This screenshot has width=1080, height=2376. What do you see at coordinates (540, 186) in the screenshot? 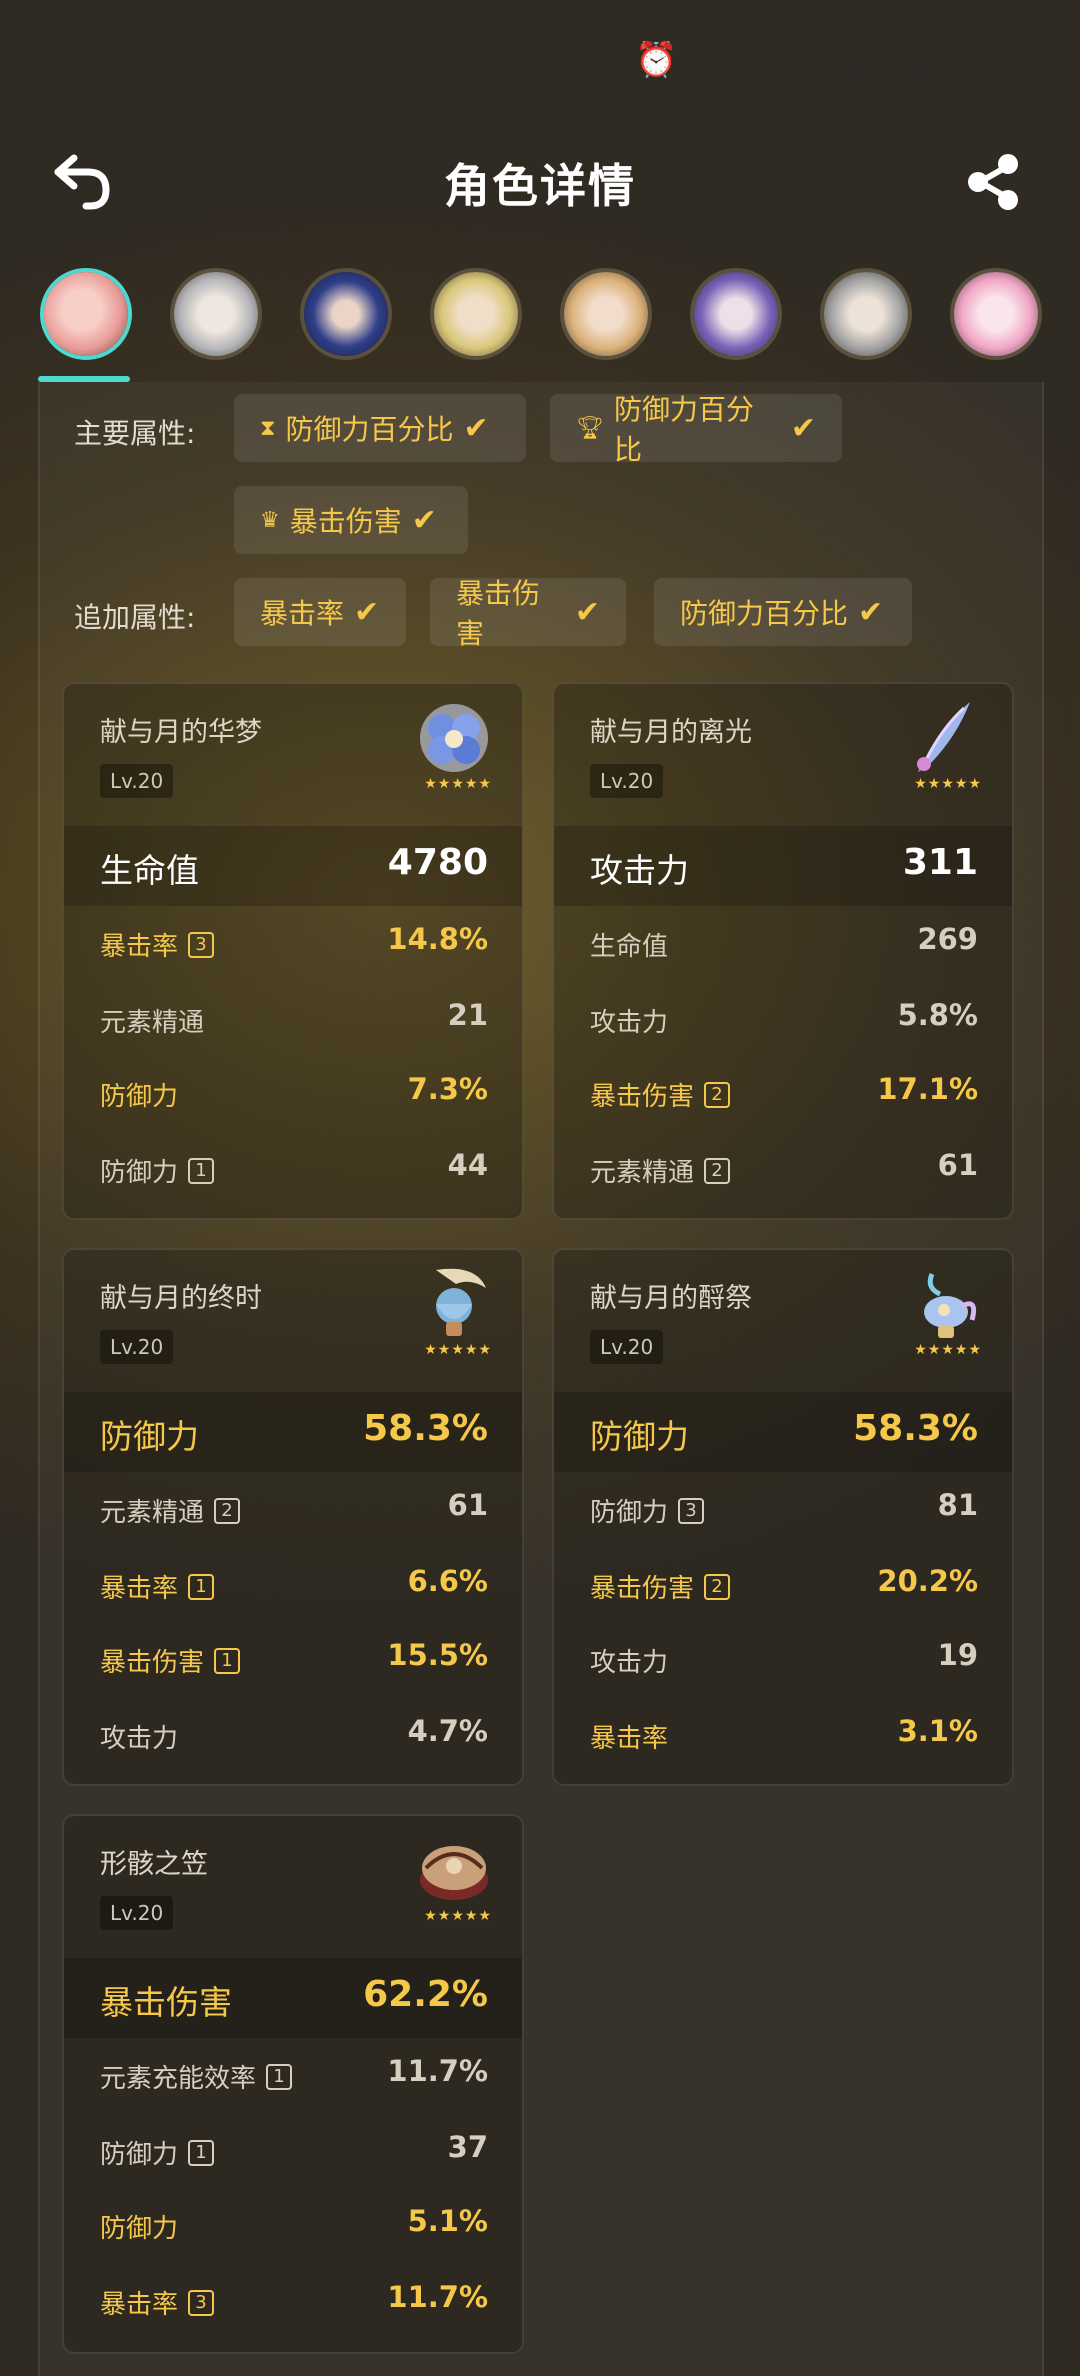
I see `page-title: 角色详情` at bounding box center [540, 186].